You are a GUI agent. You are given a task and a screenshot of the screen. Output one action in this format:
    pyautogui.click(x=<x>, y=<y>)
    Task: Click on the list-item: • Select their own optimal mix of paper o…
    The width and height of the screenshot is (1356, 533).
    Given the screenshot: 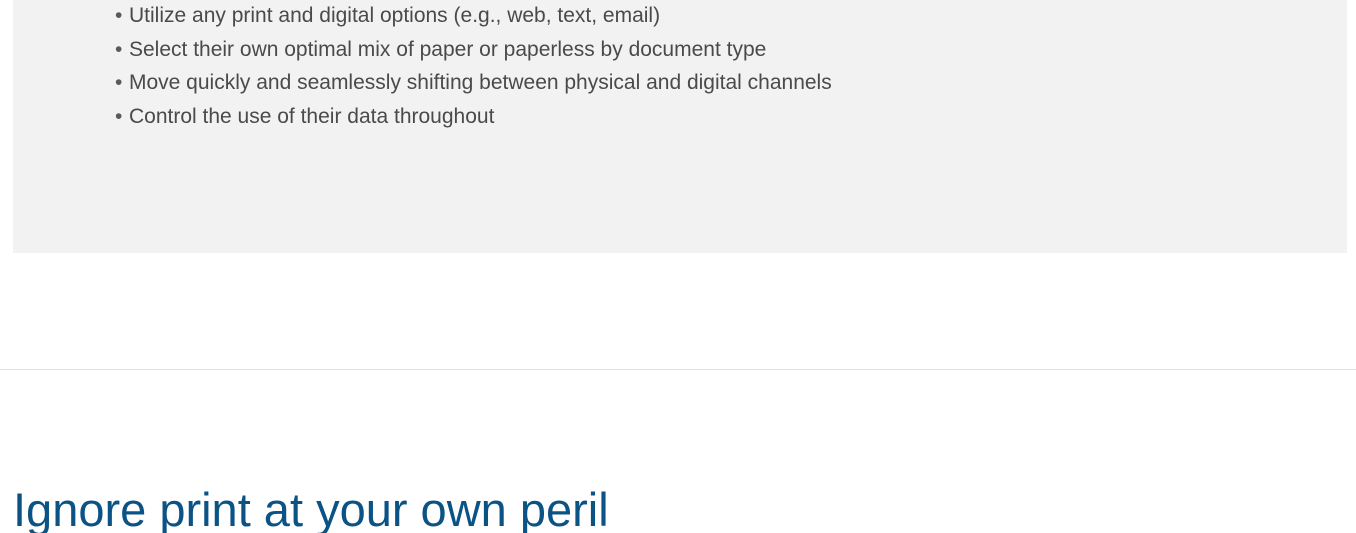 What is the action you would take?
    pyautogui.click(x=473, y=50)
    